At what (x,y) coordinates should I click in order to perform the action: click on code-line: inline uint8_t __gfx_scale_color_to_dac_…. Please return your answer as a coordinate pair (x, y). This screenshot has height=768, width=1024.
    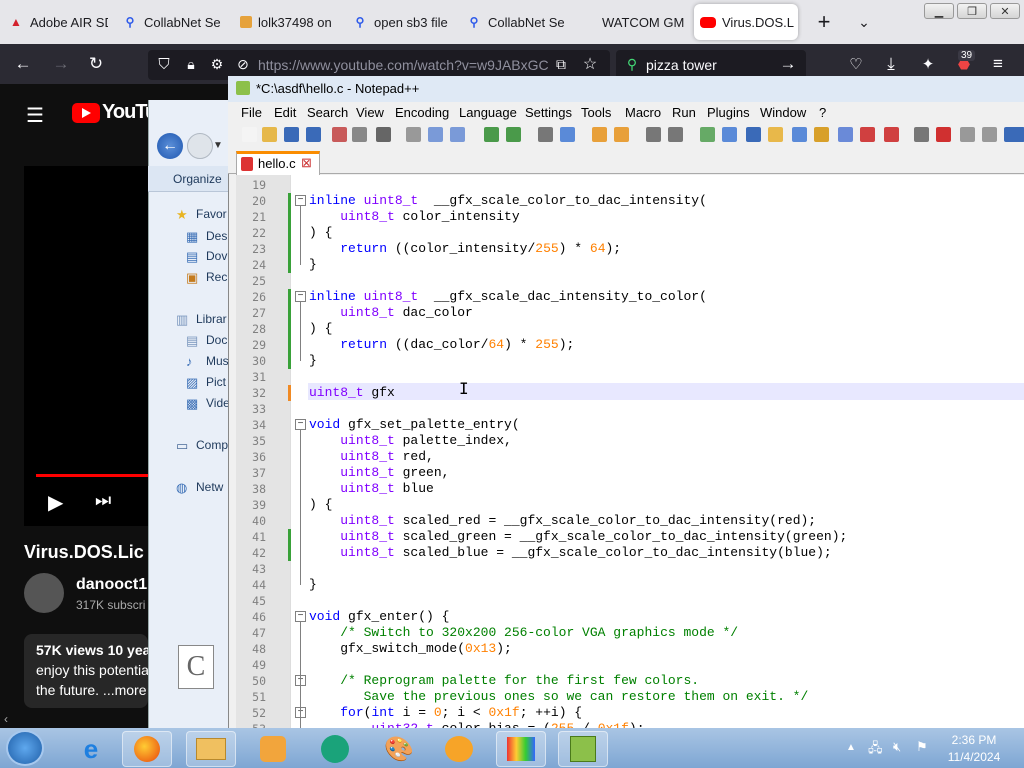
    Looking at the image, I should click on (508, 201).